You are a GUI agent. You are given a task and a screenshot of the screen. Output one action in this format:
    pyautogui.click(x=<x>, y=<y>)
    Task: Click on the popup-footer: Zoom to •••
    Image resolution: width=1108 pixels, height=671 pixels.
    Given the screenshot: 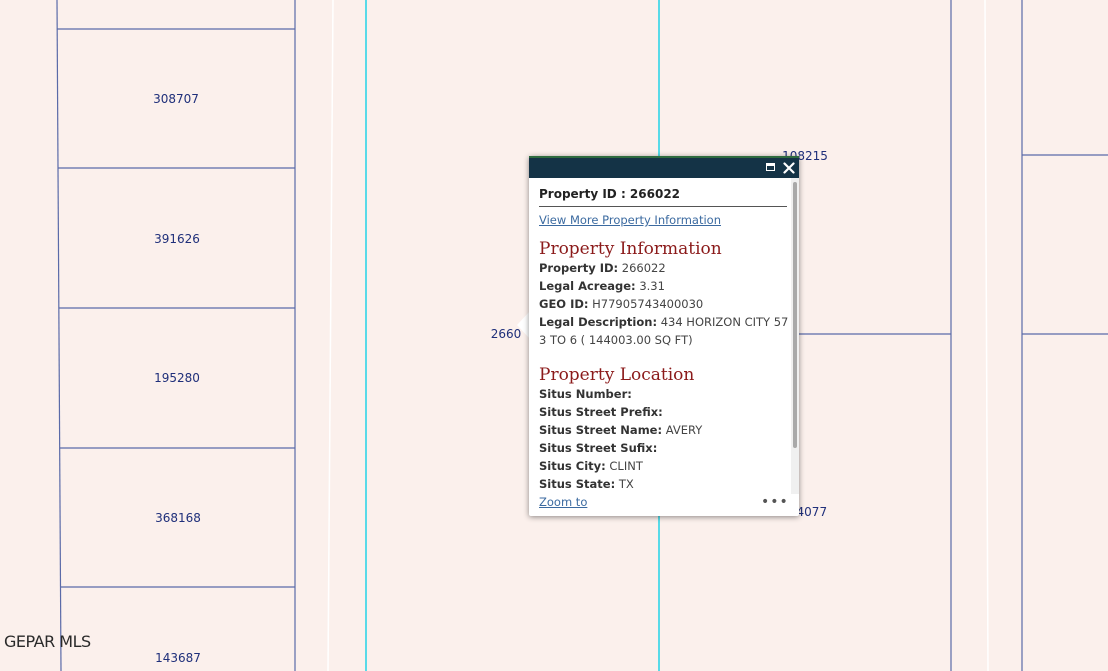 What is the action you would take?
    pyautogui.click(x=660, y=504)
    